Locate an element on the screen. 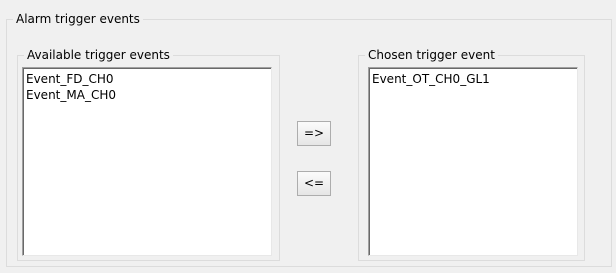 The height and width of the screenshot is (273, 616). remove-event-button: <= is located at coordinates (314, 183).